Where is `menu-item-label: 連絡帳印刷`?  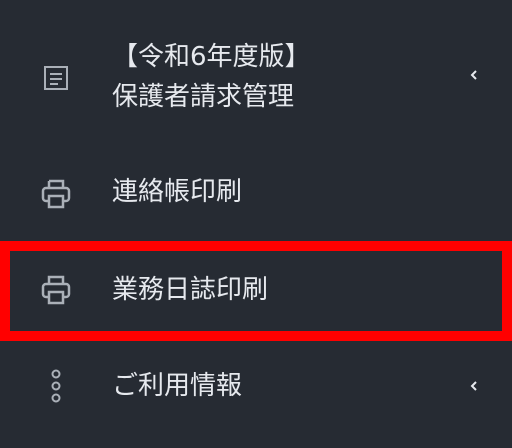
menu-item-label: 連絡帳印刷 is located at coordinates (177, 192).